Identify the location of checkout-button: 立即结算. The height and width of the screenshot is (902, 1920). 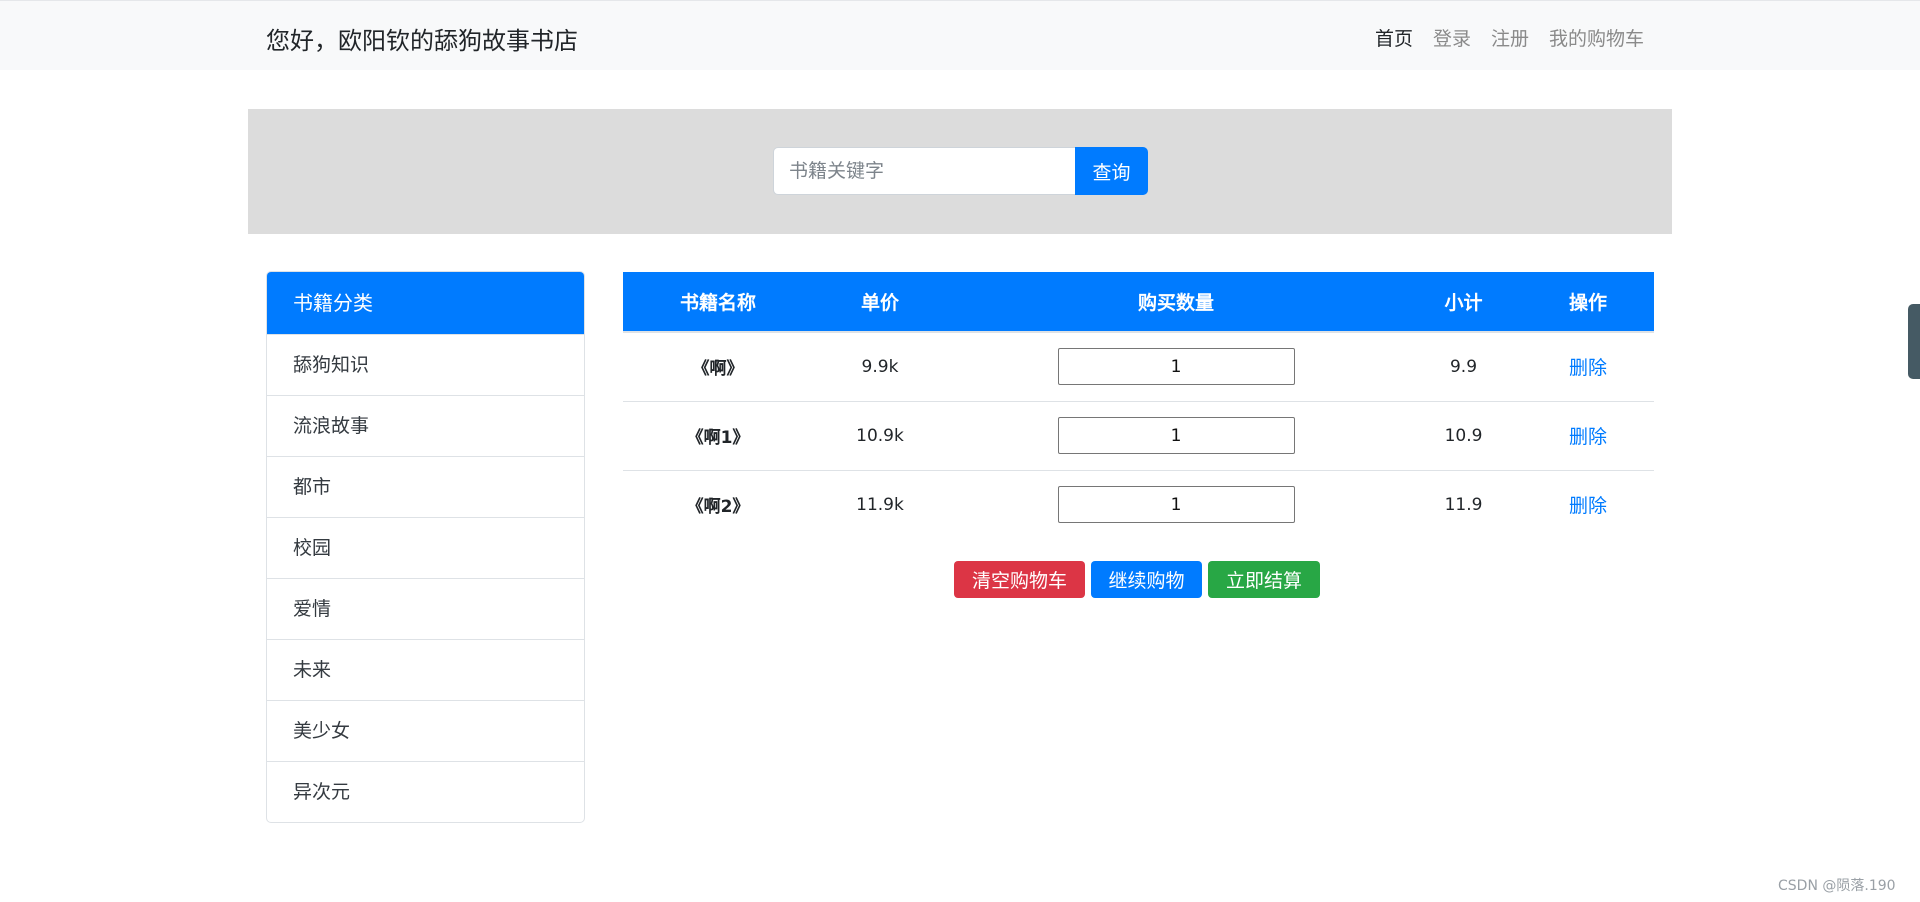
(1264, 579).